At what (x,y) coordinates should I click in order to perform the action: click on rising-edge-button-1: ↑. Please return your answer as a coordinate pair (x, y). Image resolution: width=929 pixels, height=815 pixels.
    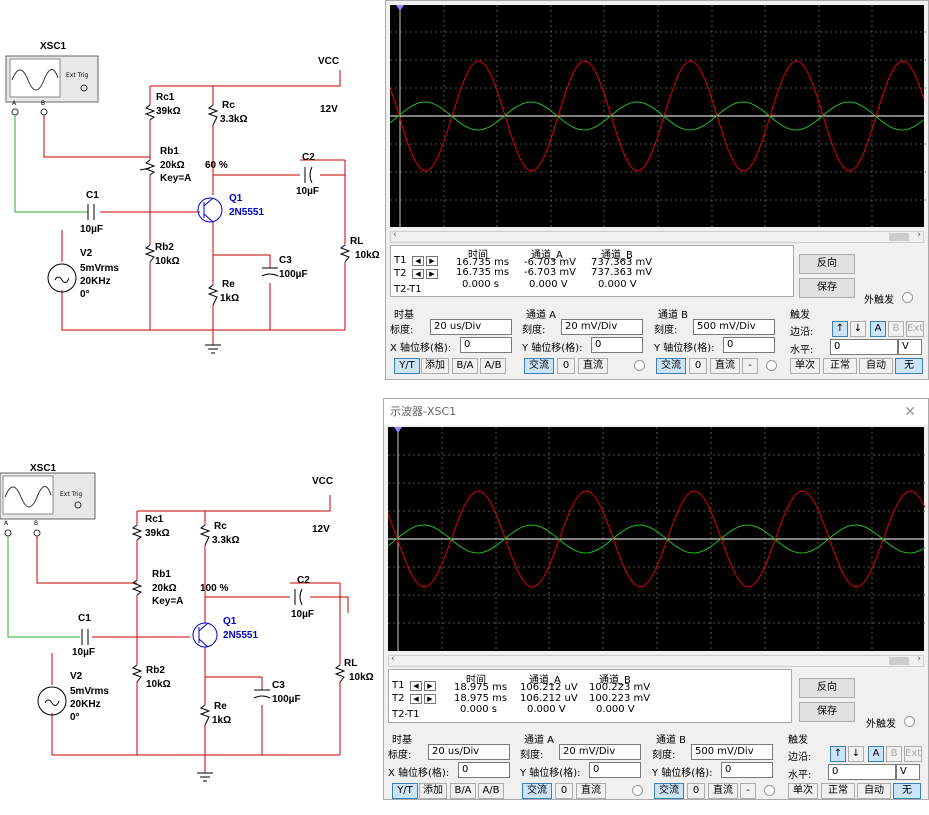
    Looking at the image, I should click on (840, 329).